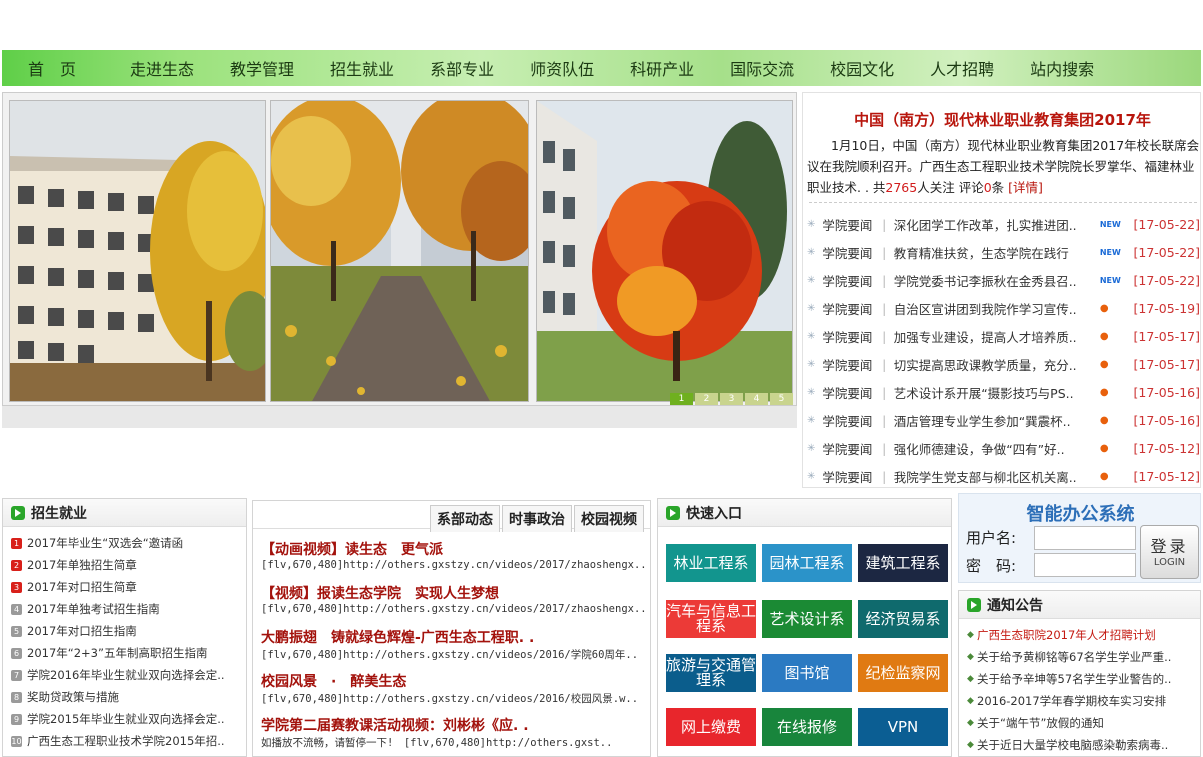 This screenshot has width=1203, height=757. Describe the element at coordinates (1002, 119) in the screenshot. I see `headline-title: 中国（南方）现代林业职业教育集团2017年` at that location.